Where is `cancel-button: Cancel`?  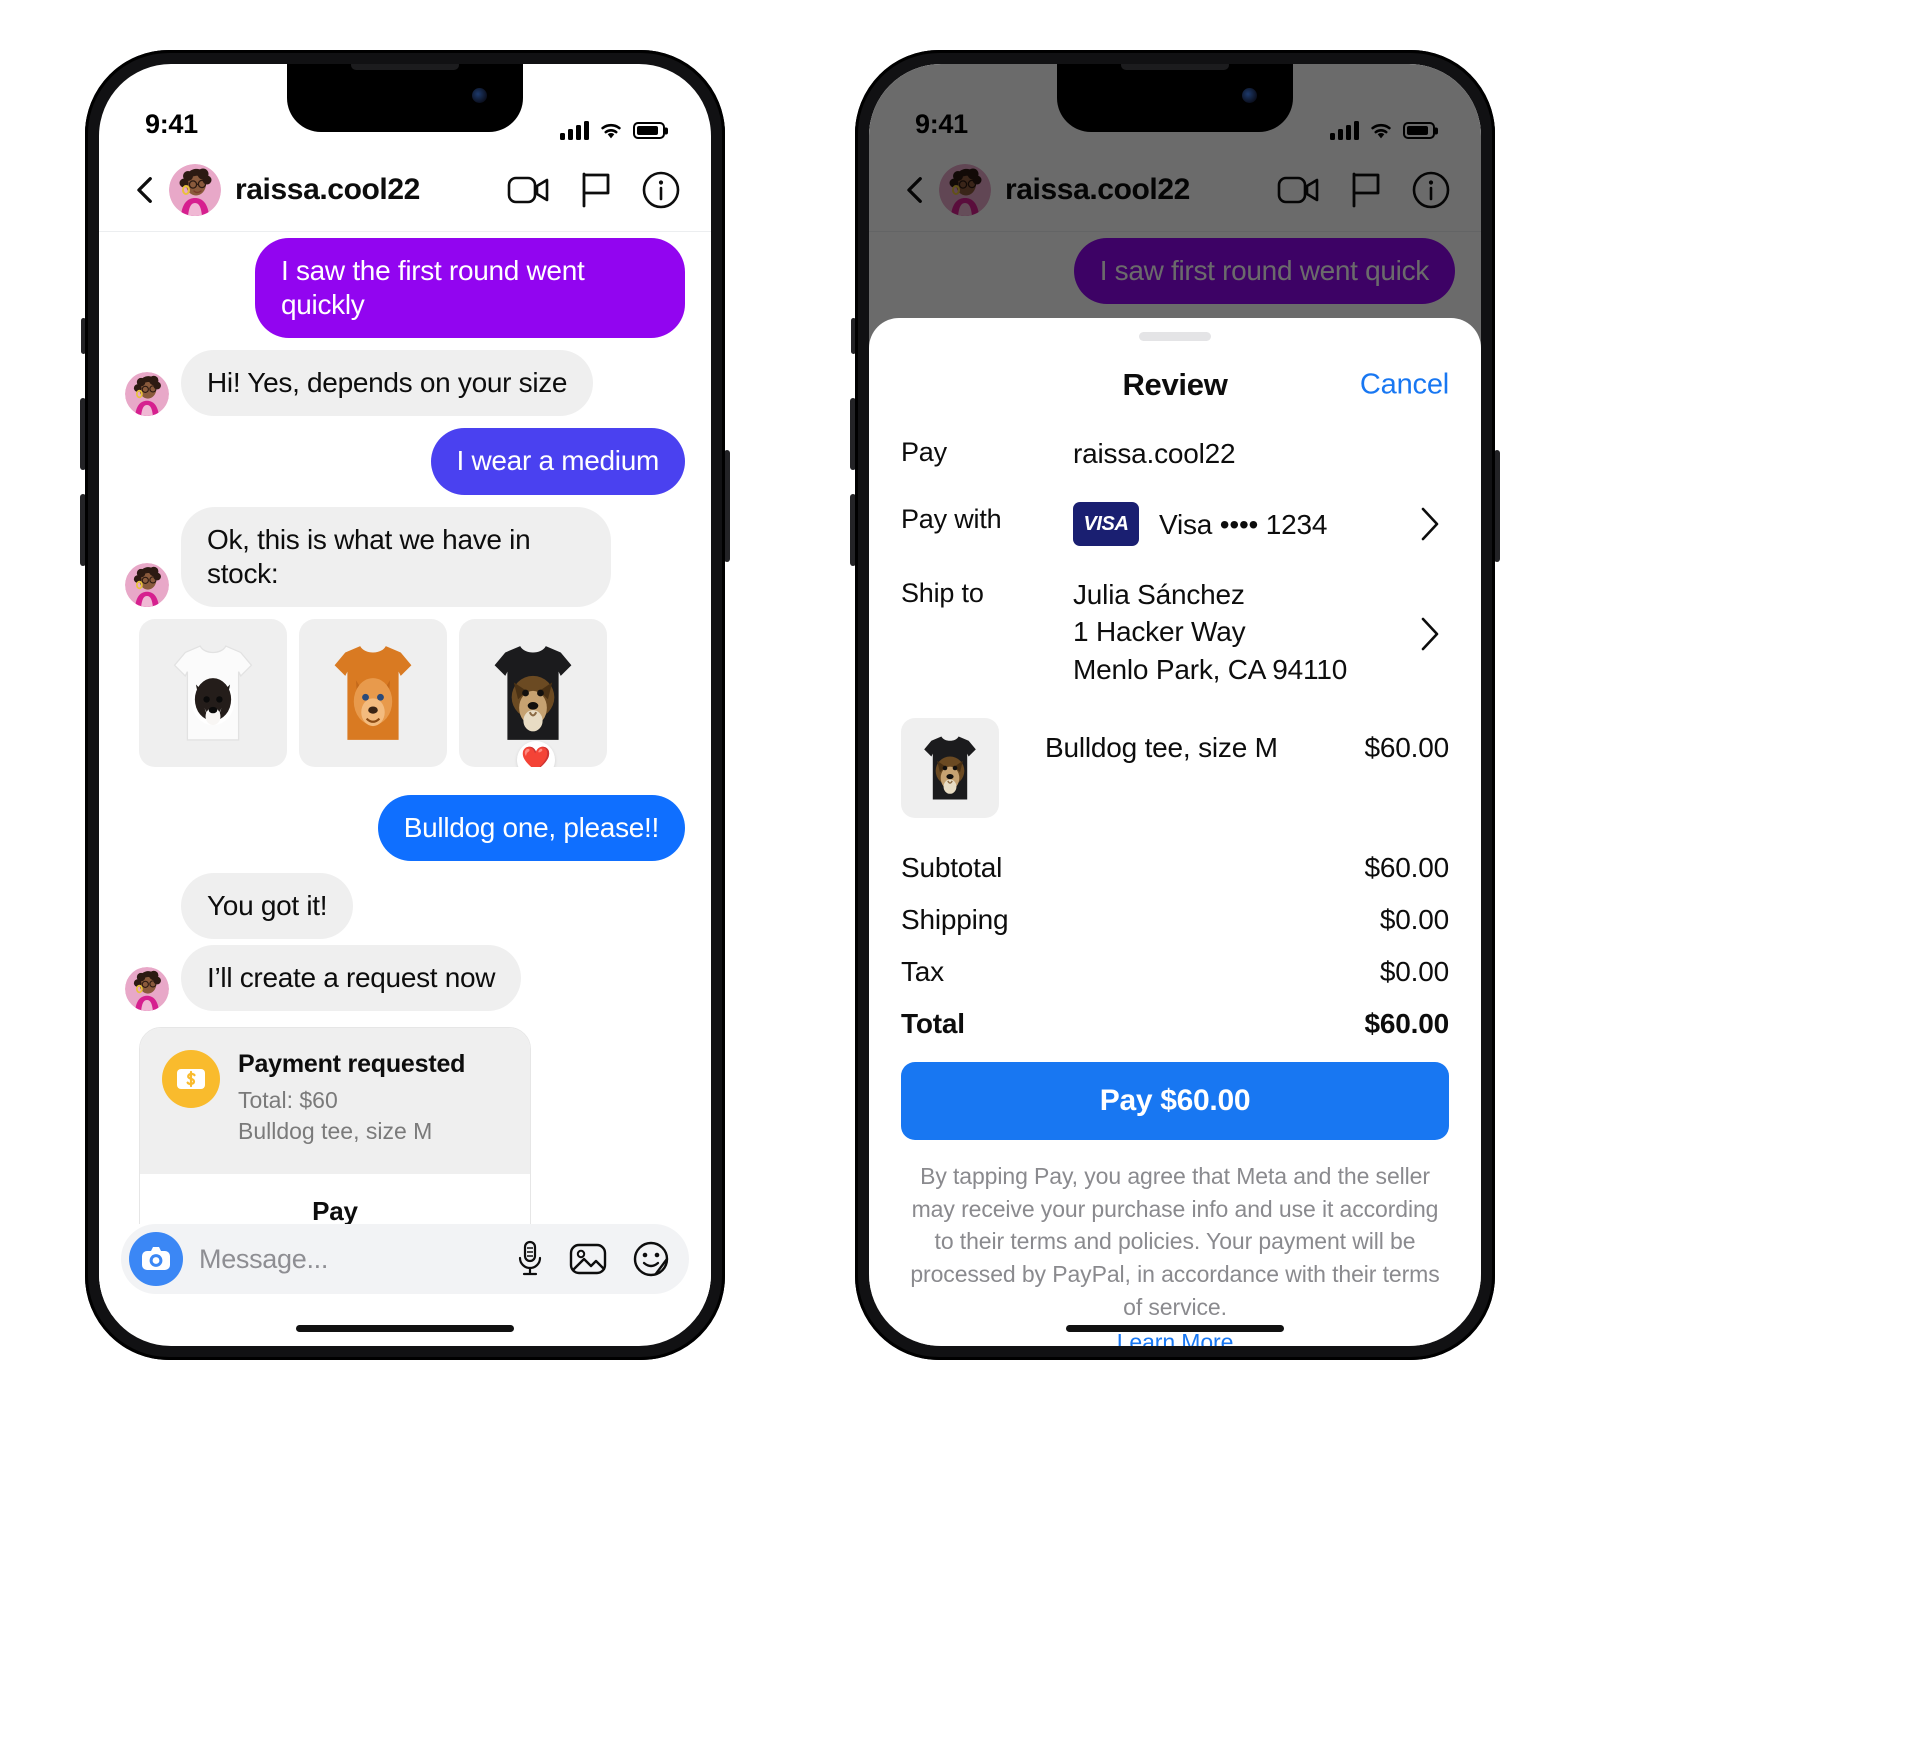 cancel-button: Cancel is located at coordinates (1404, 385).